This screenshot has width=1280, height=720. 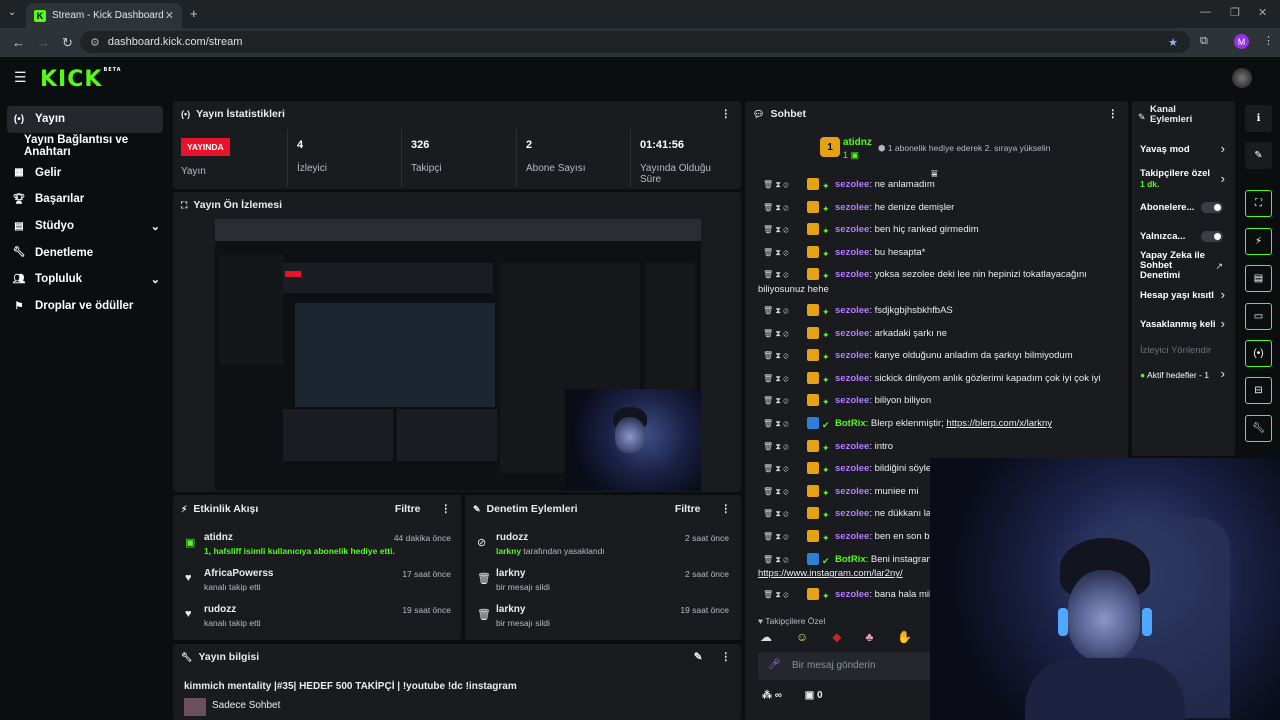 I want to click on back-icon: ←, so click(x=18, y=42).